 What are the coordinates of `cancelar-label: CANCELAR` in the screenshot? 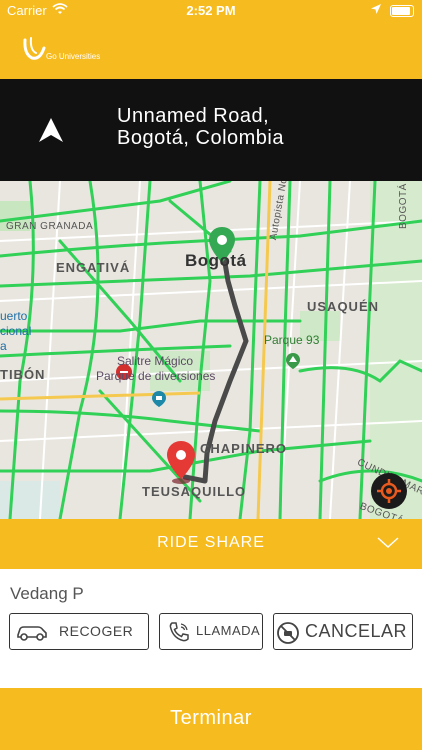 It's located at (356, 631).